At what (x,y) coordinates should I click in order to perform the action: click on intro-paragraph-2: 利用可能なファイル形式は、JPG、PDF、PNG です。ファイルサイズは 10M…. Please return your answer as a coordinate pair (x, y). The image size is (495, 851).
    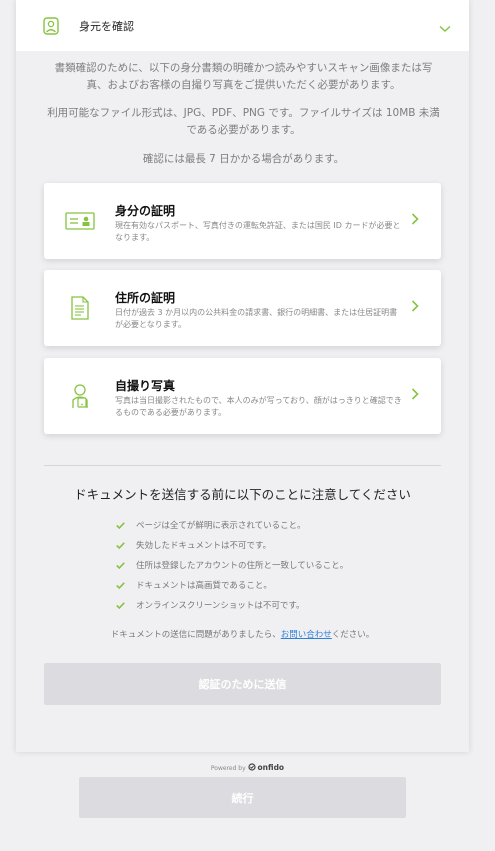
    Looking at the image, I should click on (243, 121).